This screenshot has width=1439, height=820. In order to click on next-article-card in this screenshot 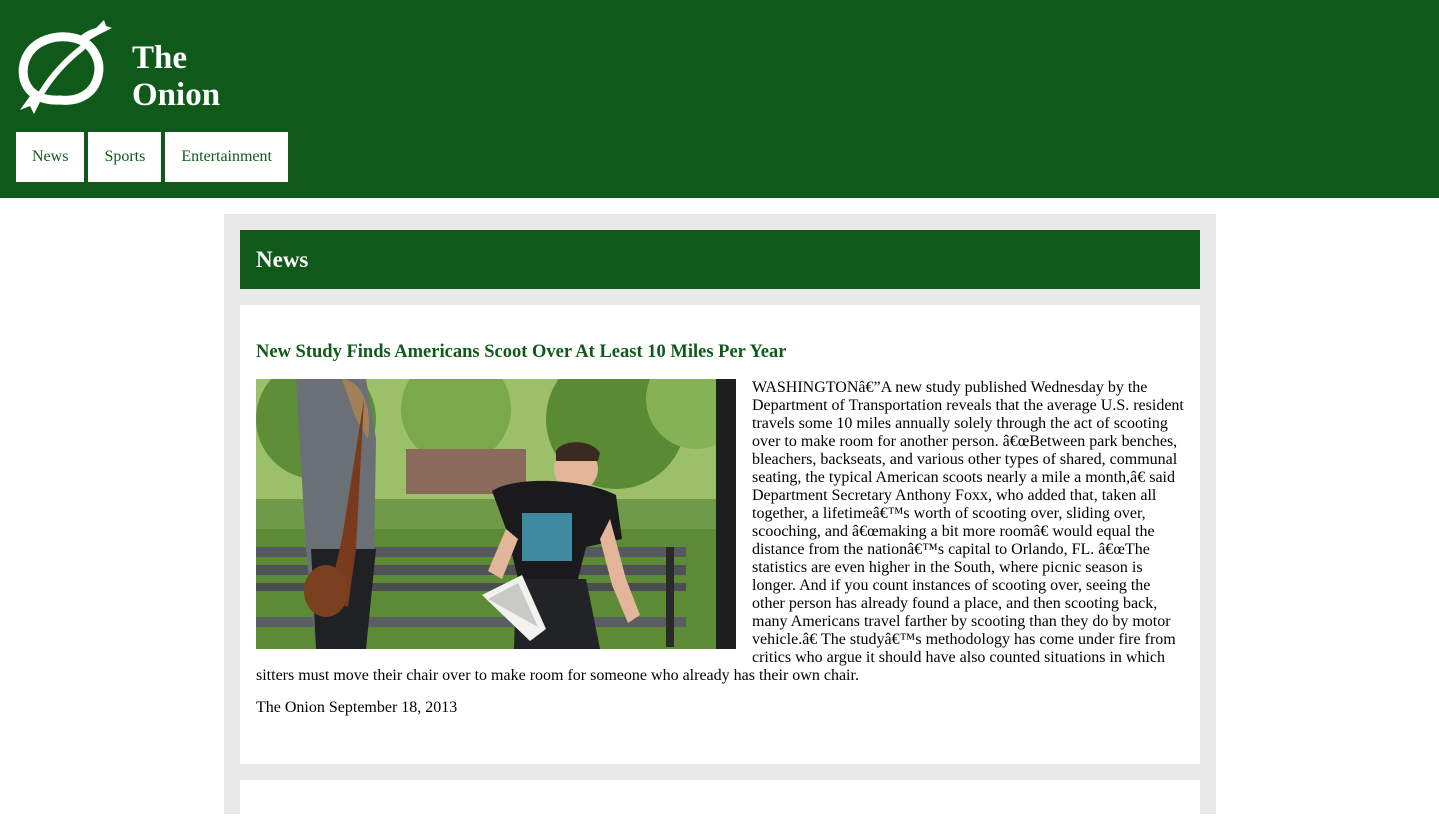, I will do `click(720, 800)`.